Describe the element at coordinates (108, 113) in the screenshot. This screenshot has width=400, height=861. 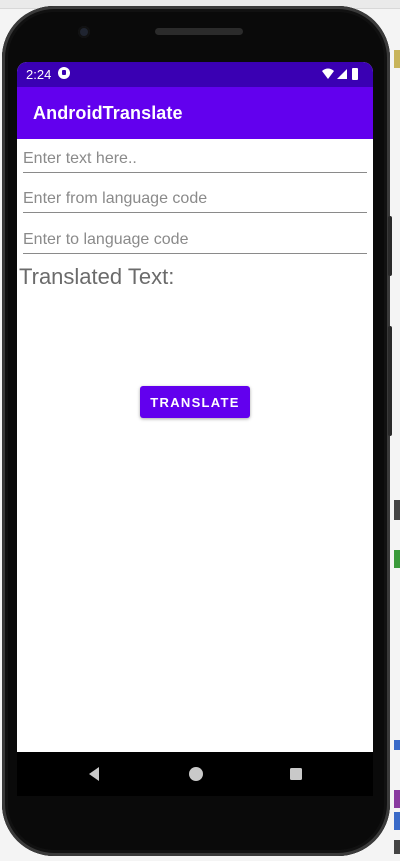
I see `app-title: AndroidTranslate` at that location.